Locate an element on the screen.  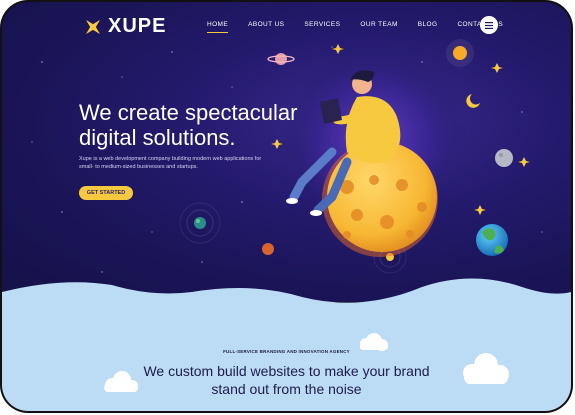
menu-button is located at coordinates (489, 25).